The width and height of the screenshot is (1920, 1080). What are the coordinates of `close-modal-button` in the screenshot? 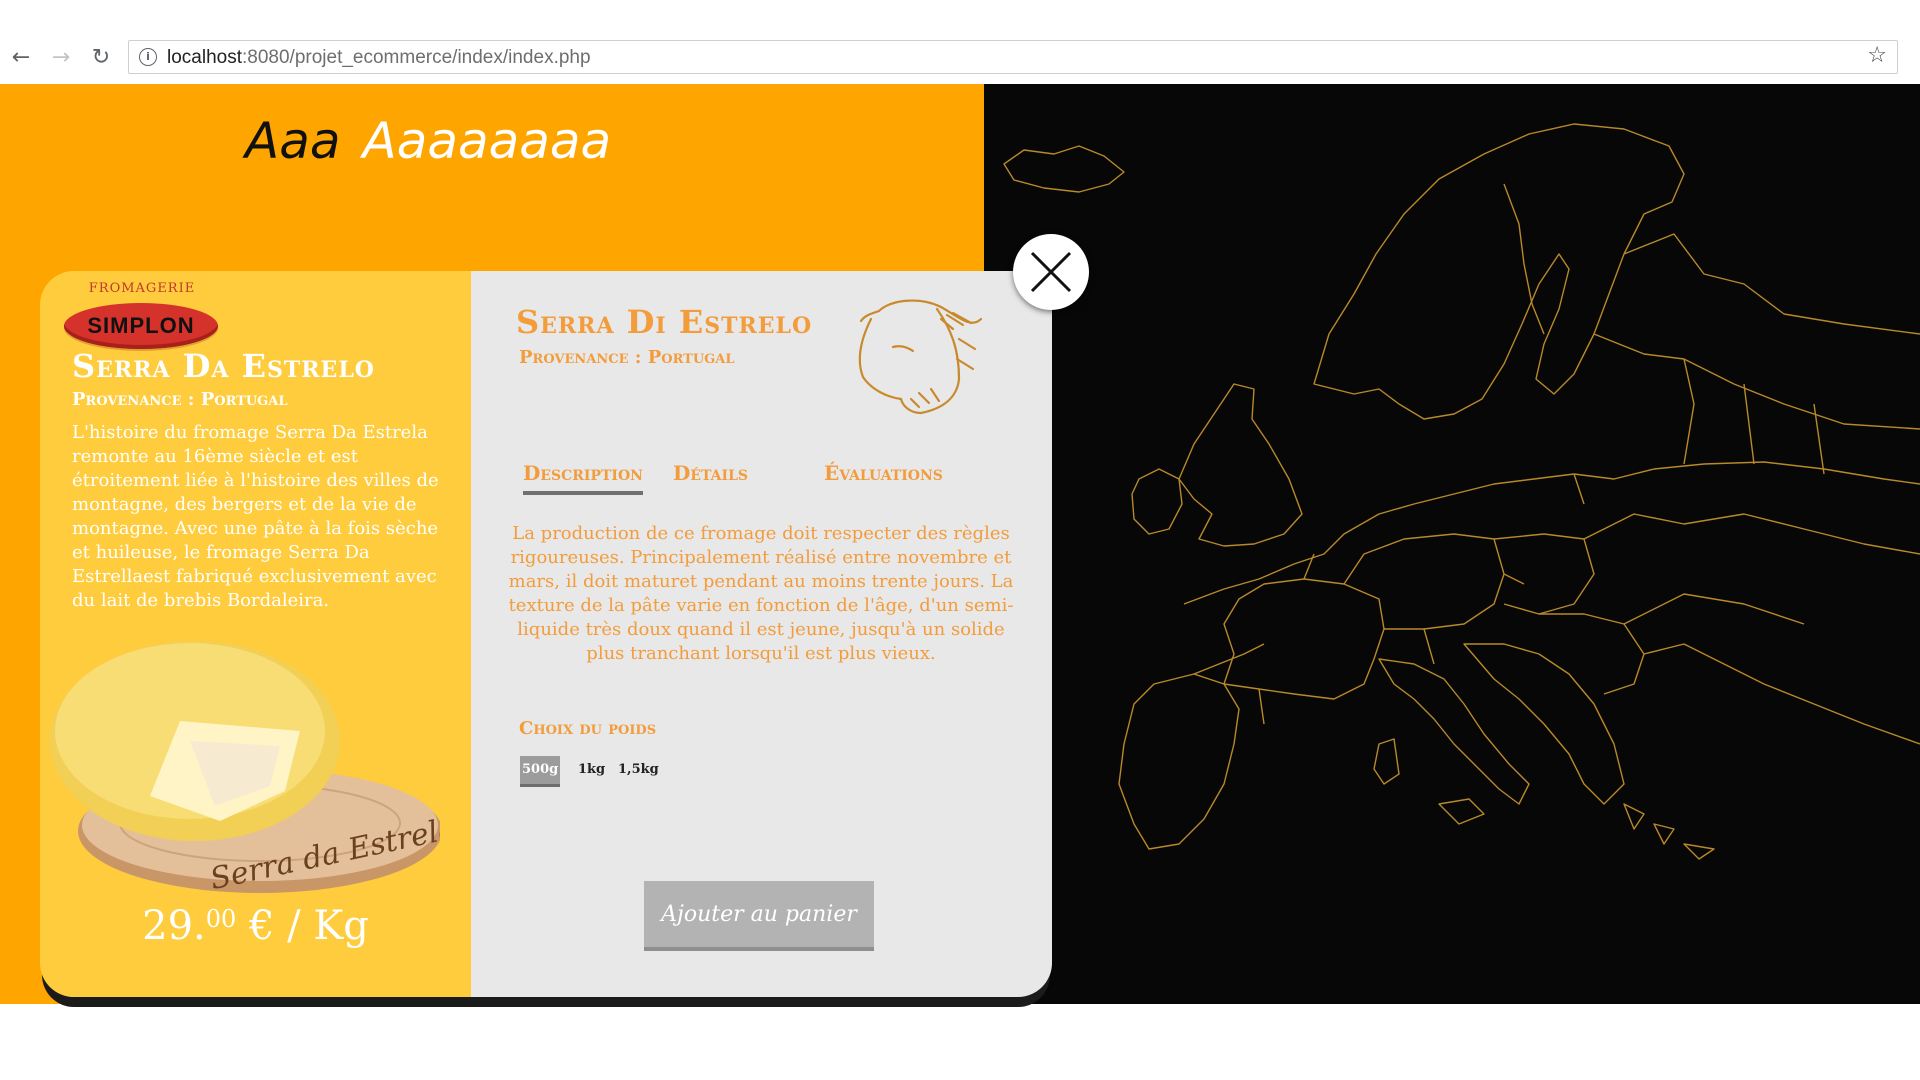 It's located at (1051, 272).